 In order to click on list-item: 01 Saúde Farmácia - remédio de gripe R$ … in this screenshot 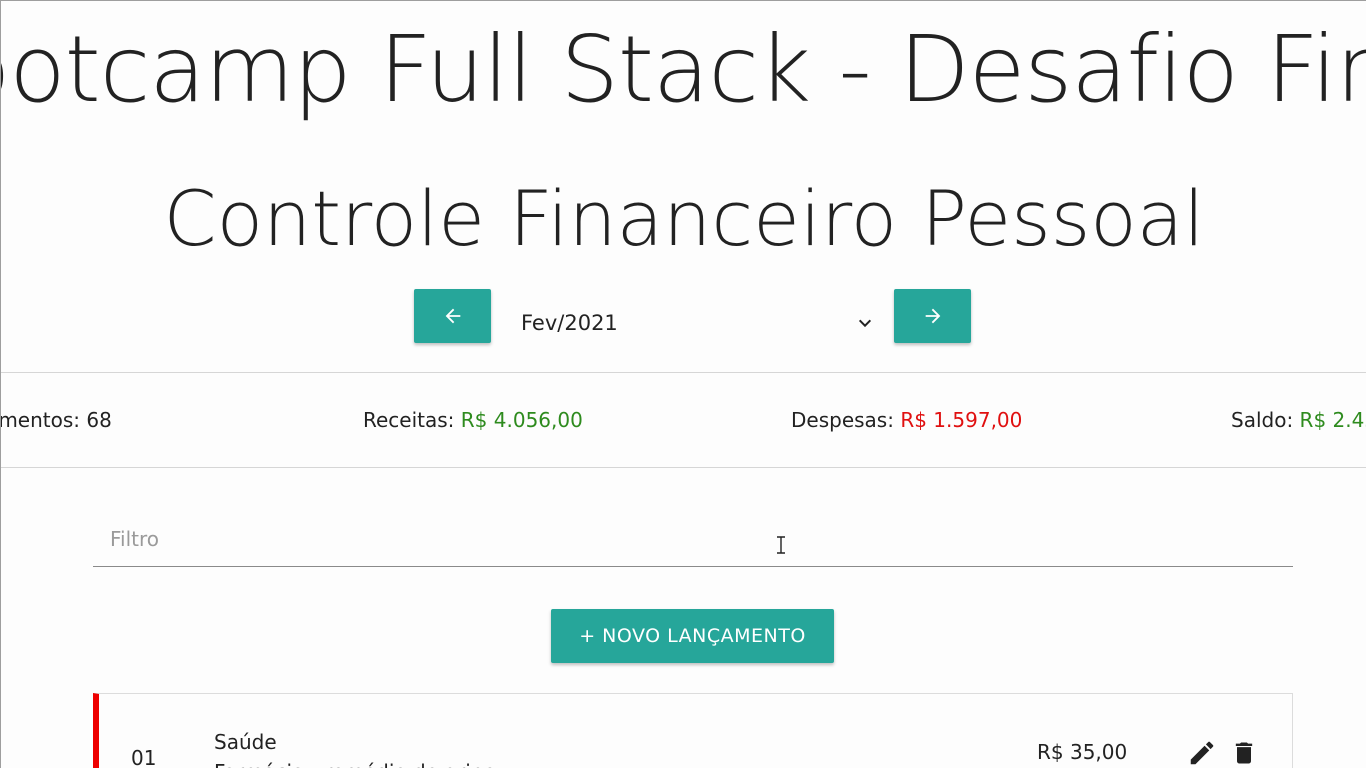, I will do `click(693, 730)`.